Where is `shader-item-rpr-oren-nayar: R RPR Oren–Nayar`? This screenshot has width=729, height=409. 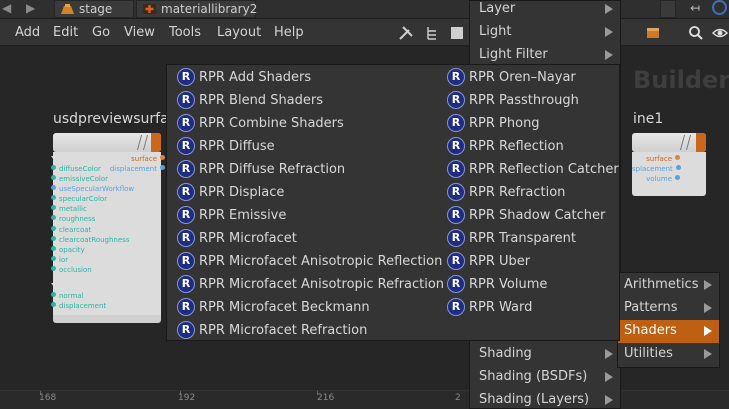 shader-item-rpr-oren-nayar: R RPR Oren–Nayar is located at coordinates (510, 77).